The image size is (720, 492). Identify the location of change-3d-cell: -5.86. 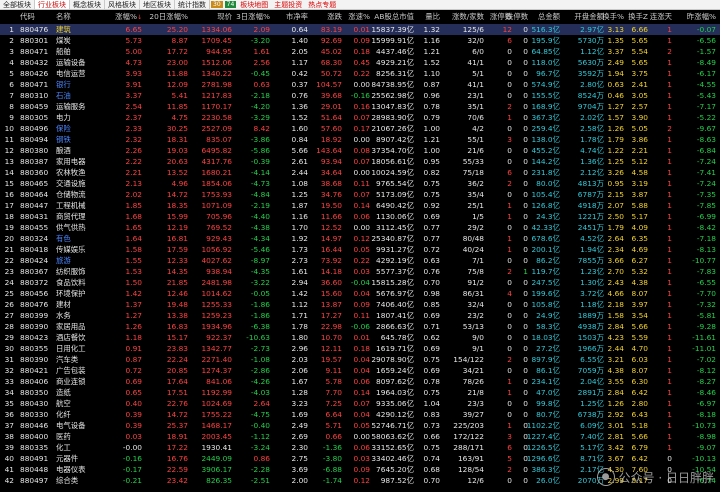
(260, 150).